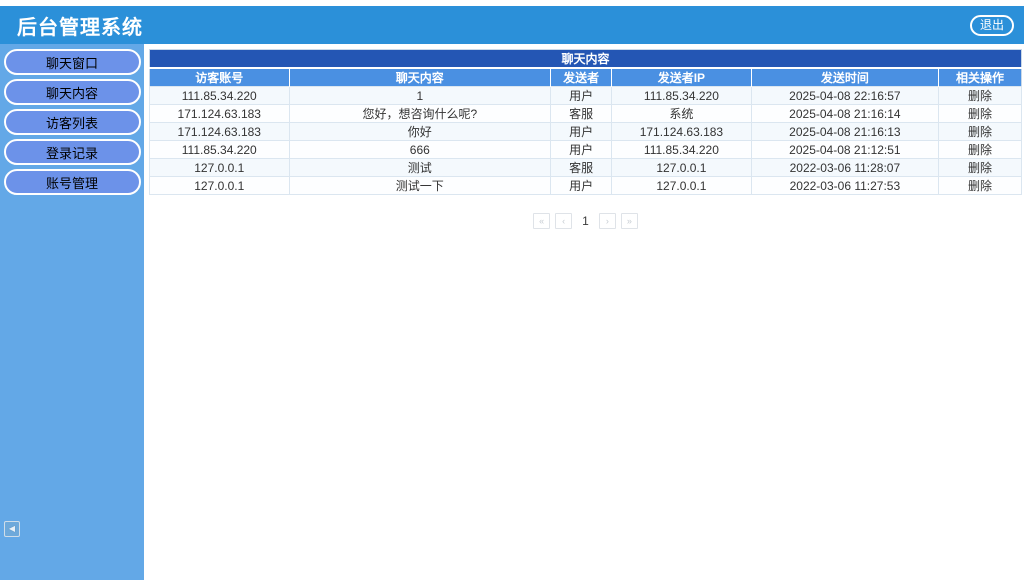 The image size is (1024, 580). I want to click on send-time-cell: 2025-04-08 21:16:14, so click(845, 113).